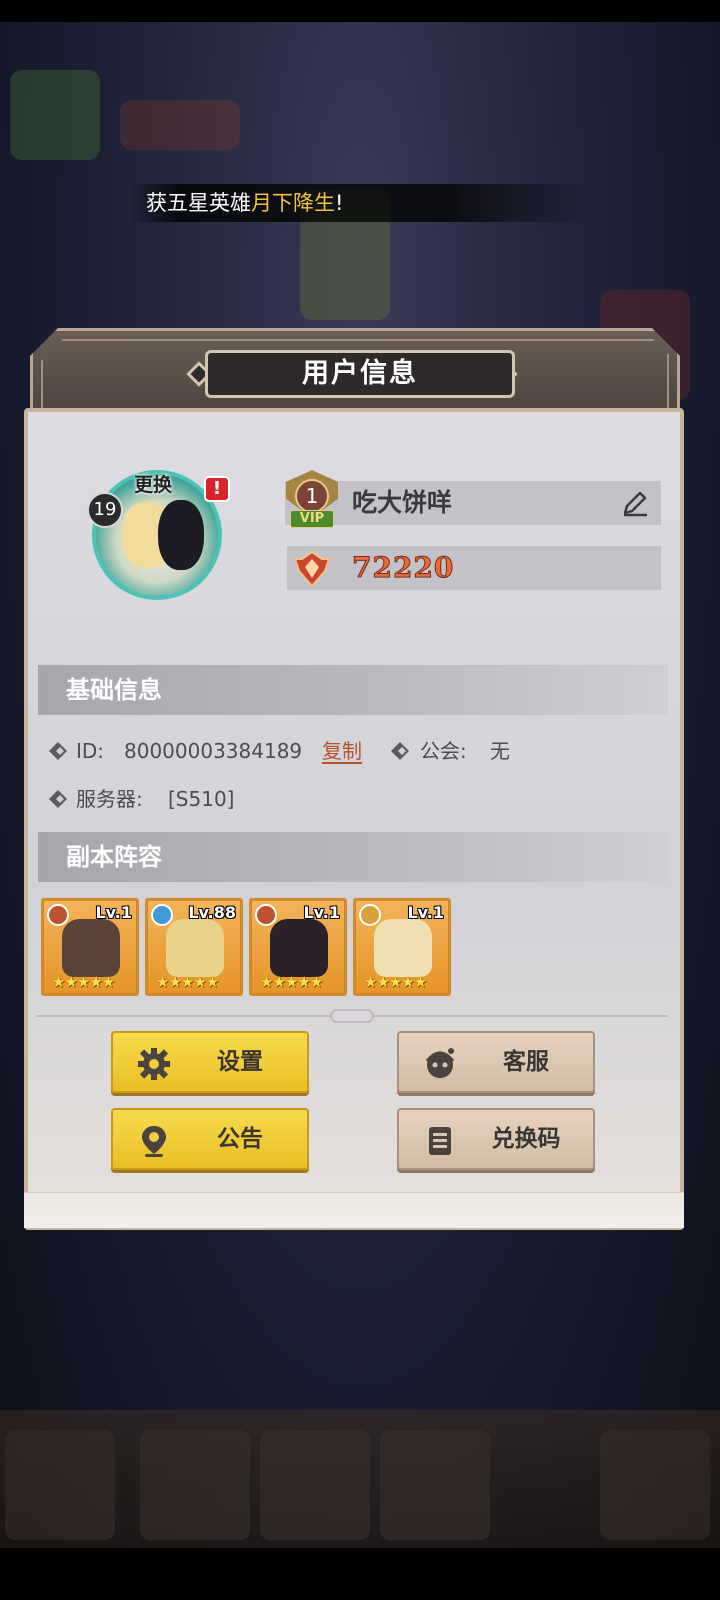  I want to click on section-basic-info: 基础信息, so click(353, 690).